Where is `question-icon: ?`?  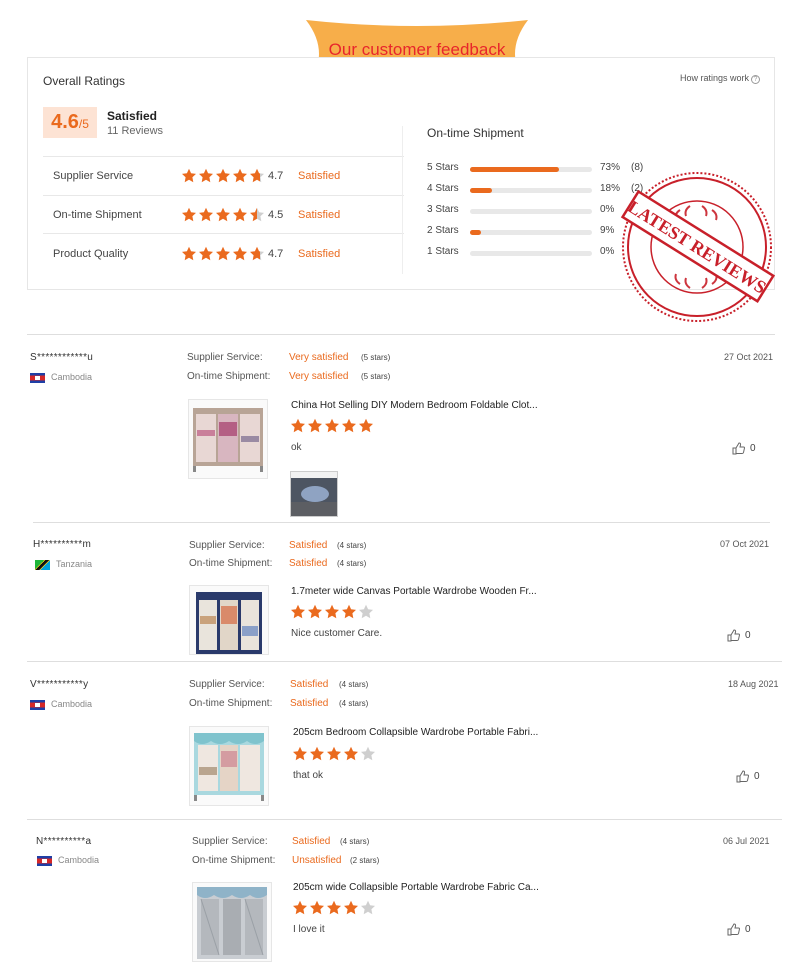
question-icon: ? is located at coordinates (755, 79).